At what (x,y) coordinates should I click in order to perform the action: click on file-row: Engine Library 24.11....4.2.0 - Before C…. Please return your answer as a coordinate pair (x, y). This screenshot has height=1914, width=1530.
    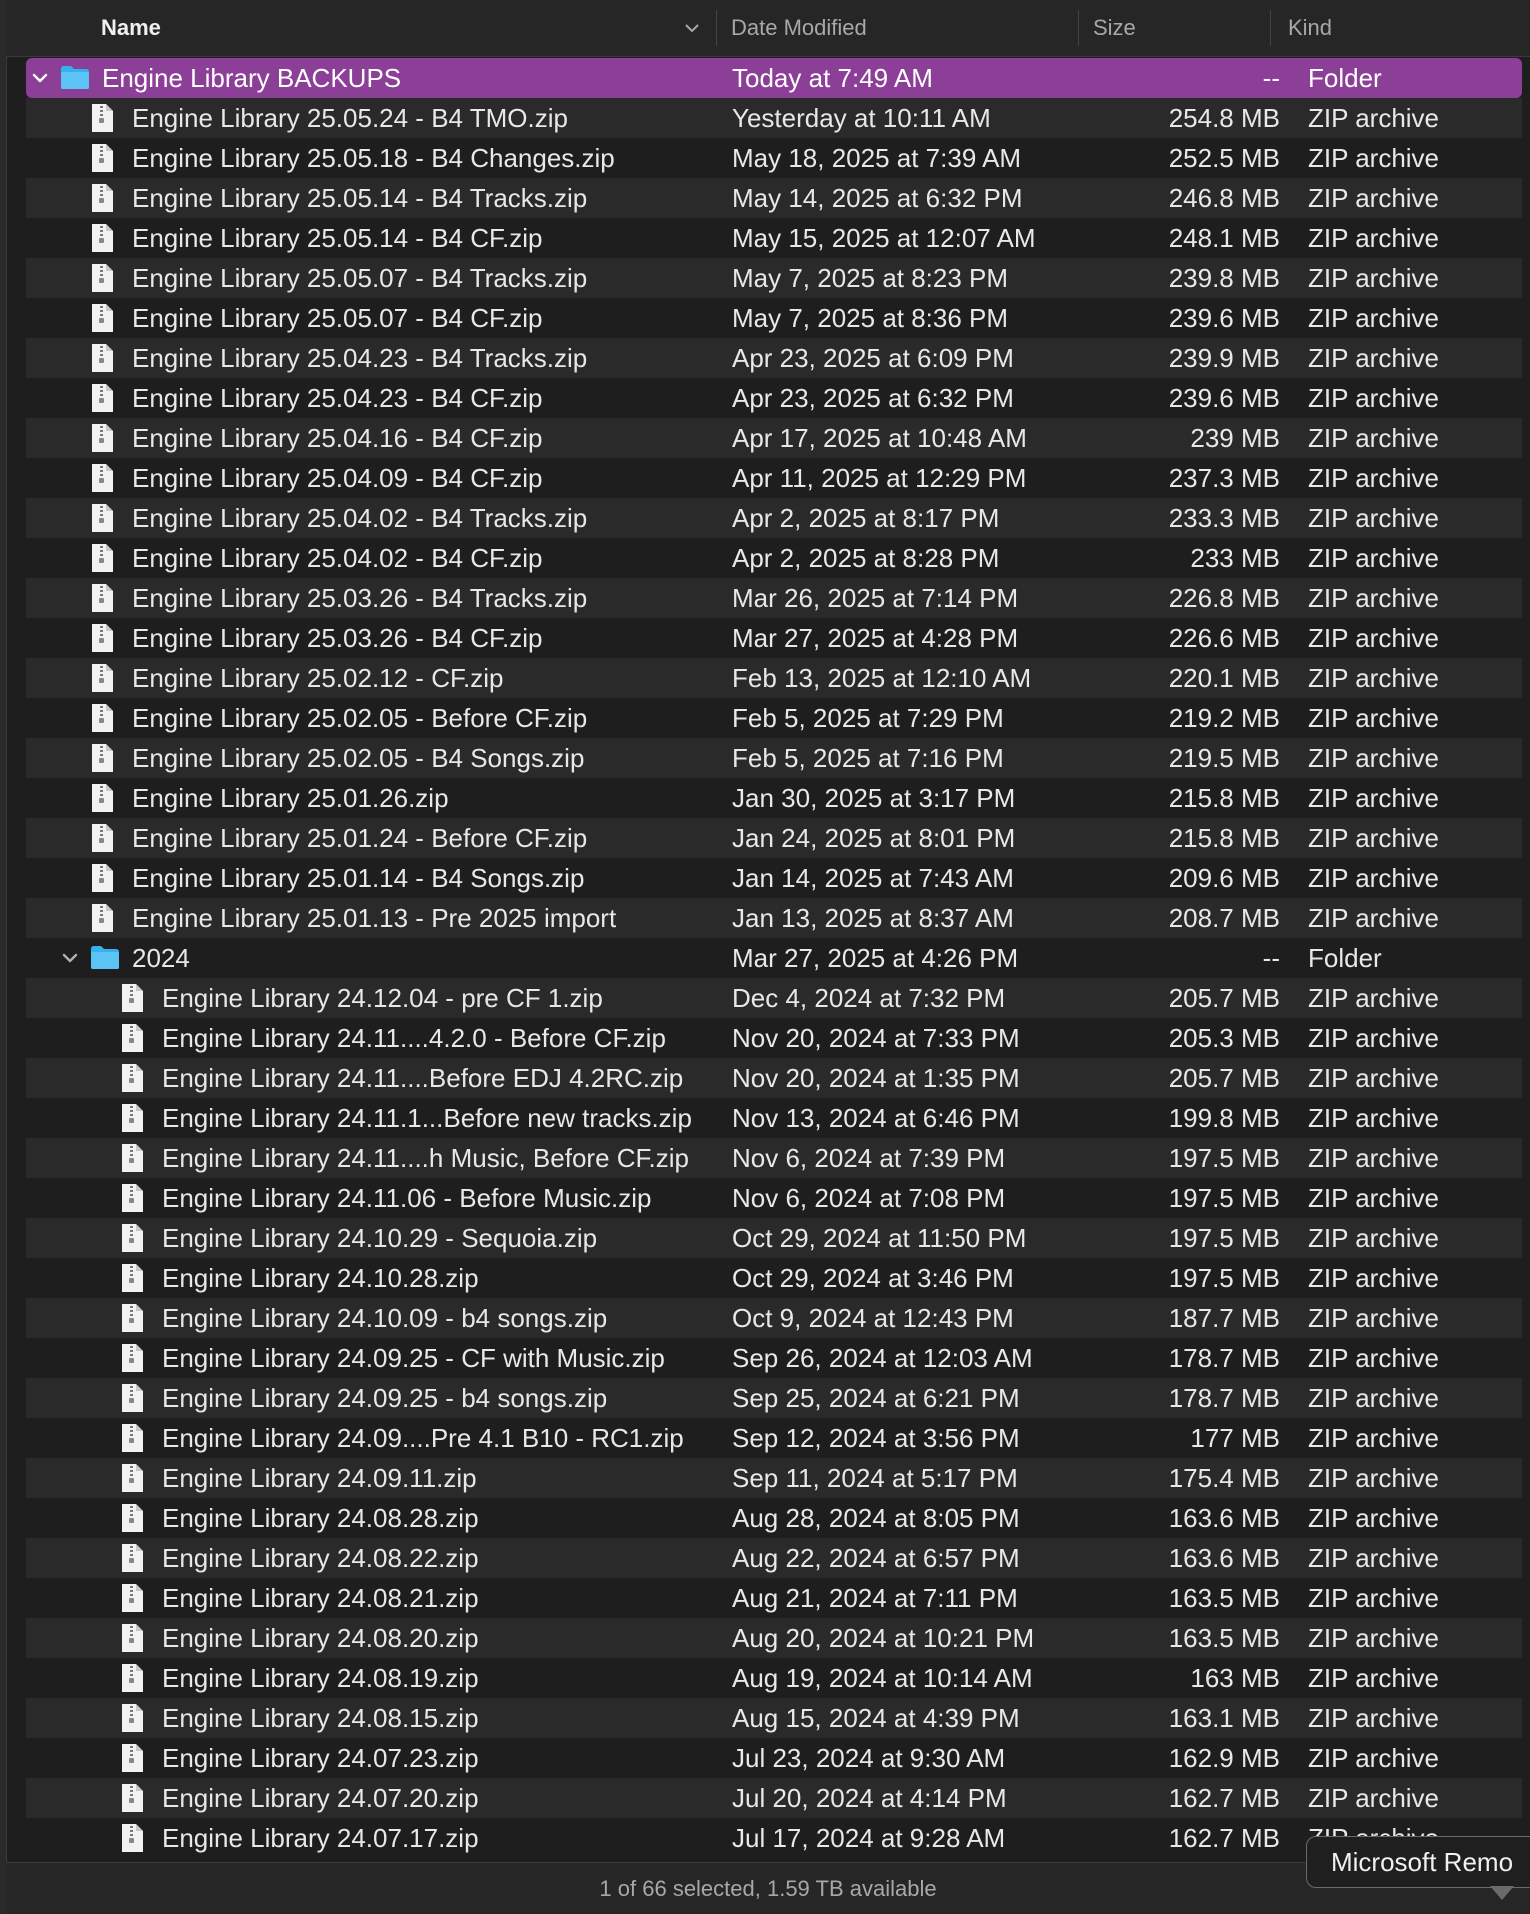
    Looking at the image, I should click on (774, 1038).